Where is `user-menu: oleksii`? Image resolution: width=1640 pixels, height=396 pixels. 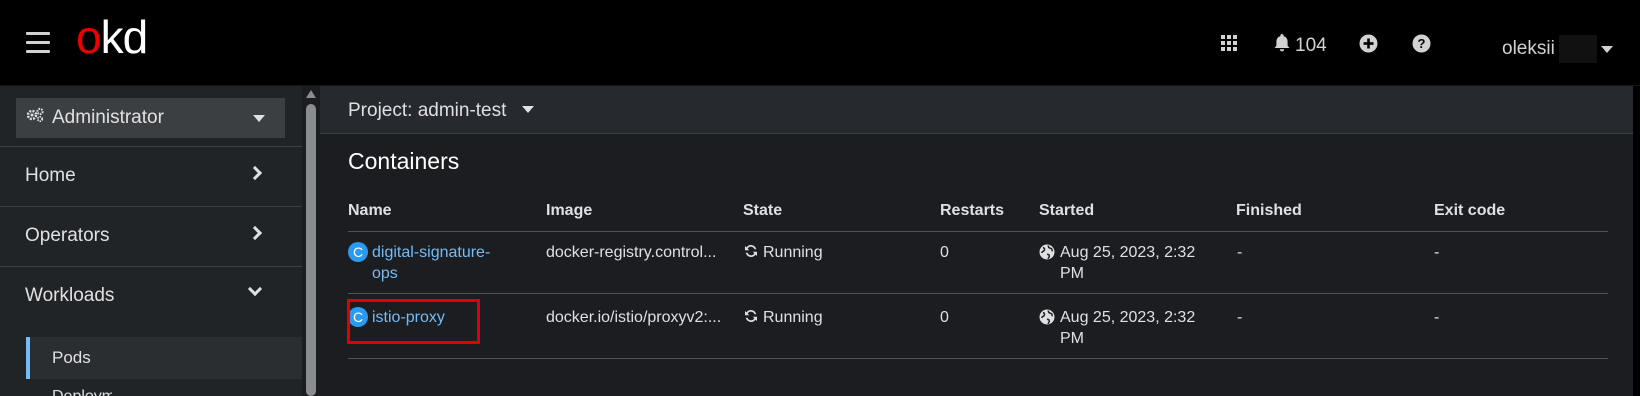 user-menu: oleksii is located at coordinates (1557, 49).